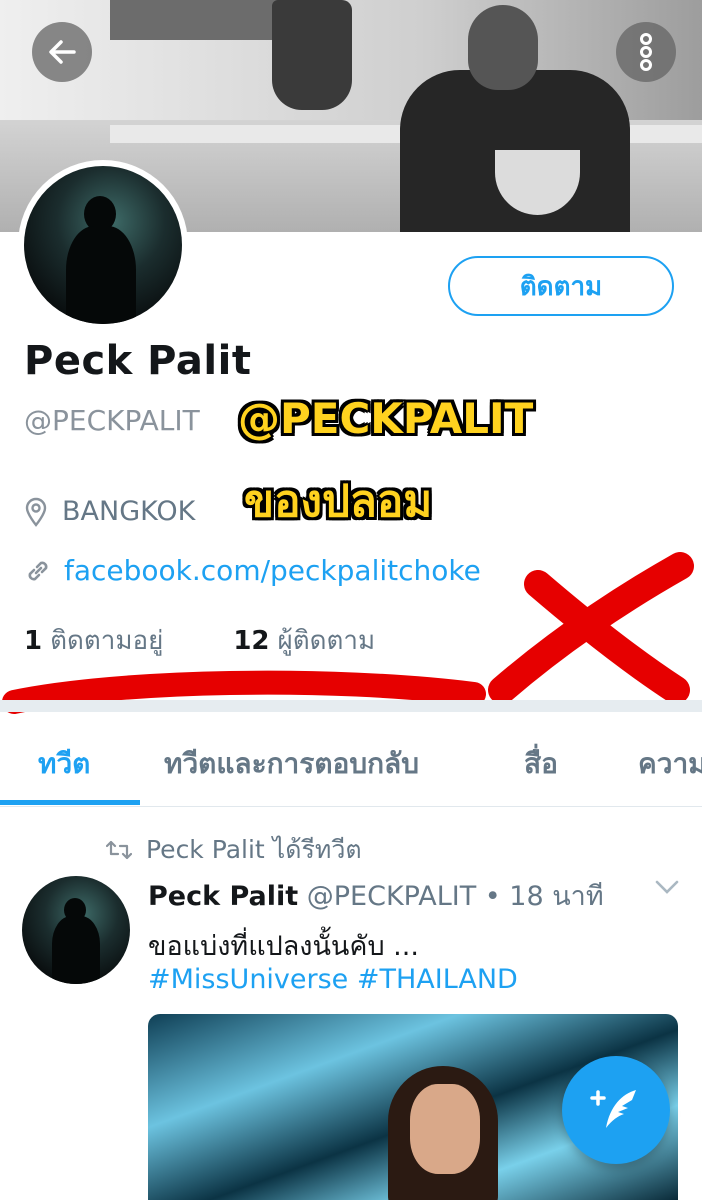 The width and height of the screenshot is (702, 1200). What do you see at coordinates (333, 979) in the screenshot?
I see `tweet-hashtags: #MissUniverse #THAILAND` at bounding box center [333, 979].